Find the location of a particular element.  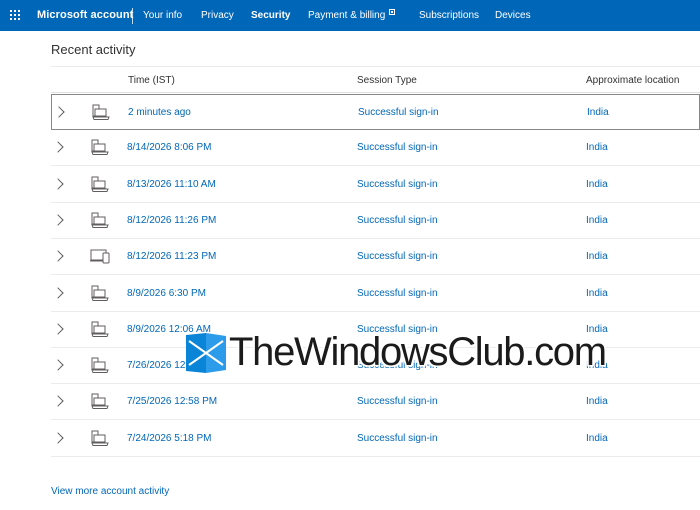

view-more-activity-link: View more account activity is located at coordinates (110, 491).